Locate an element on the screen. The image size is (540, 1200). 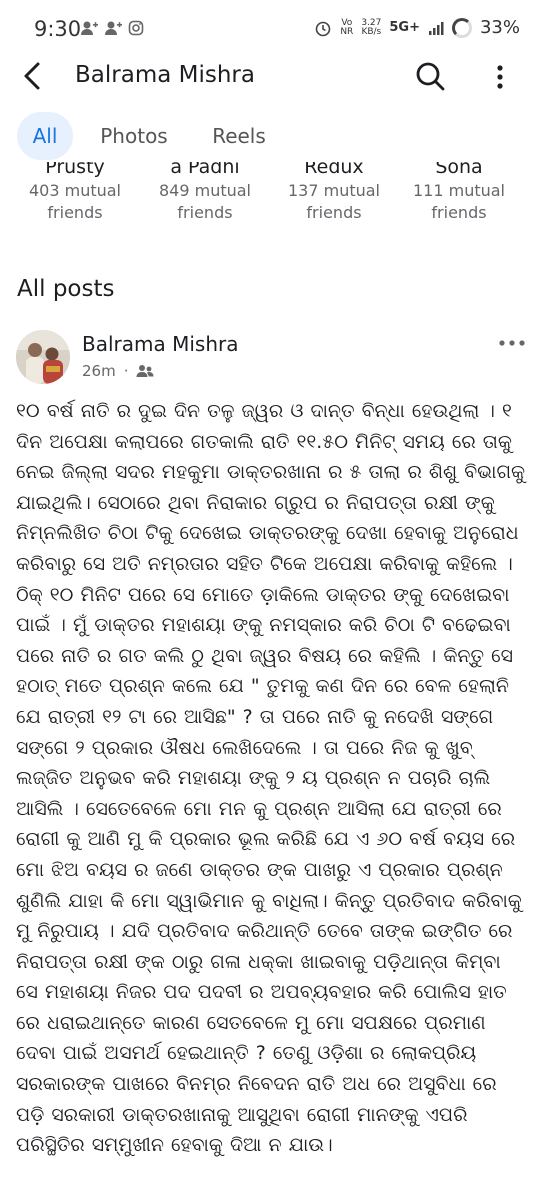
system-icons: Vo NR 3.27 KB/s 5G+ 33% is located at coordinates (417, 27).